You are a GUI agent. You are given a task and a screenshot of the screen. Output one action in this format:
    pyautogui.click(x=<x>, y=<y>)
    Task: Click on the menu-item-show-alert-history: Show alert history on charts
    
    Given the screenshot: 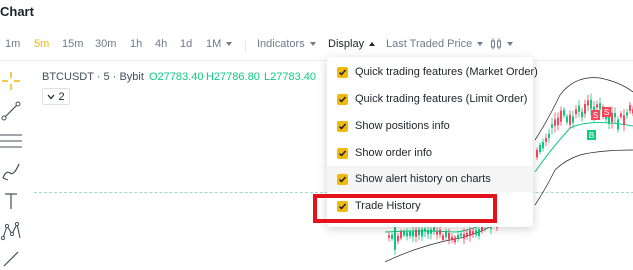 What is the action you would take?
    pyautogui.click(x=430, y=179)
    